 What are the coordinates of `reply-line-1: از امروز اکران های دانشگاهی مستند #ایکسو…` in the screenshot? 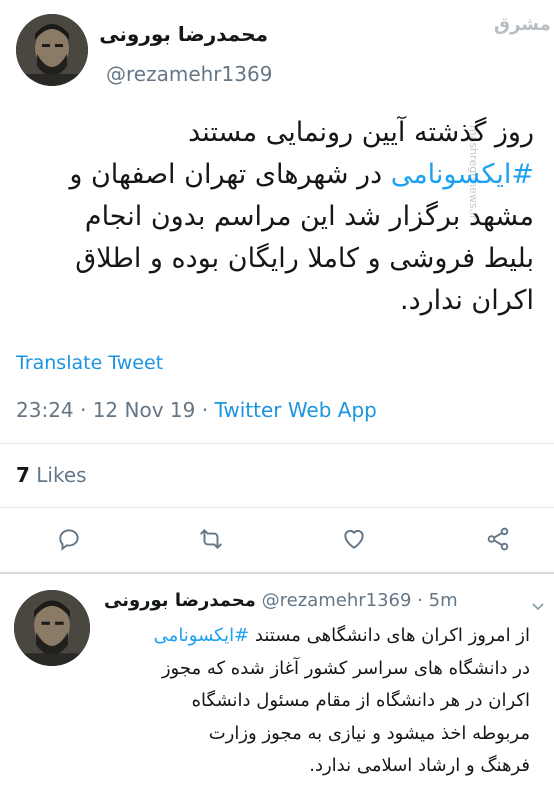 It's located at (315, 636).